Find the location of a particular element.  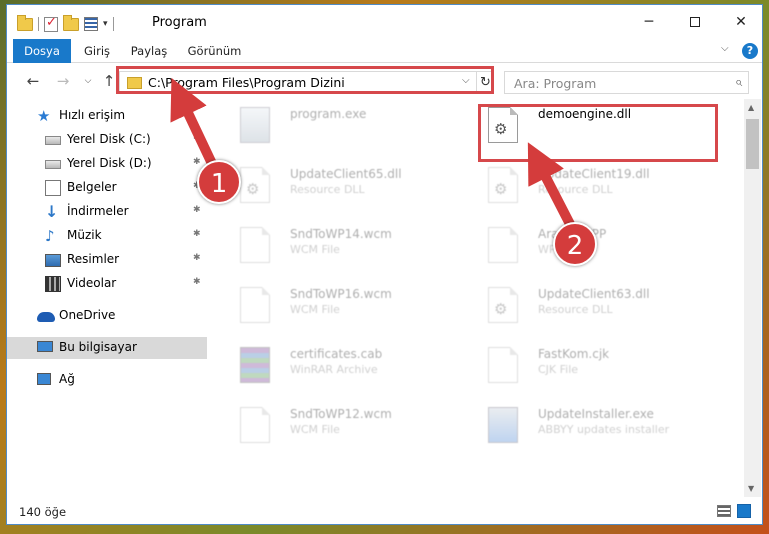

sidebar-item-this-pc: Bu bilgisayar is located at coordinates (107, 348).